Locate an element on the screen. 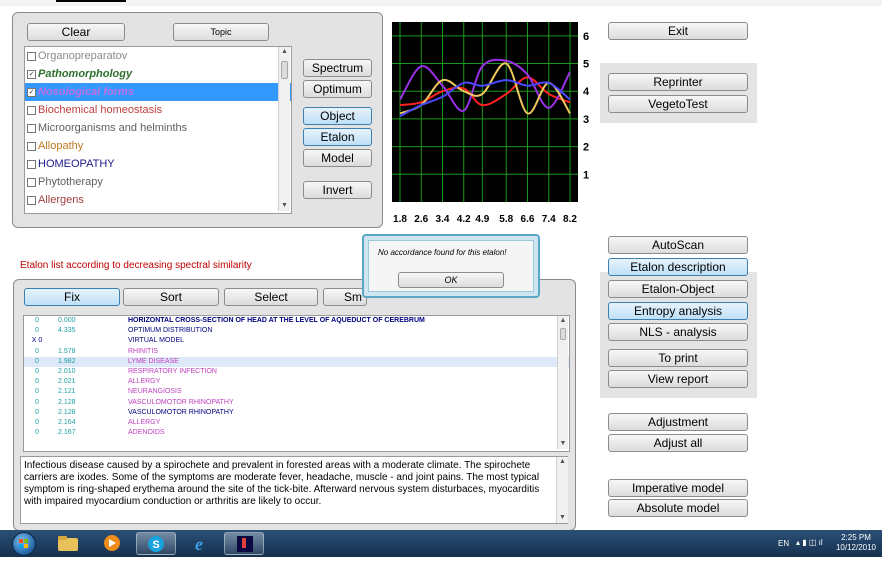 The height and width of the screenshot is (561, 882). table-row: 0 2.010 RESPIRATORY INFECTION is located at coordinates (296, 372).